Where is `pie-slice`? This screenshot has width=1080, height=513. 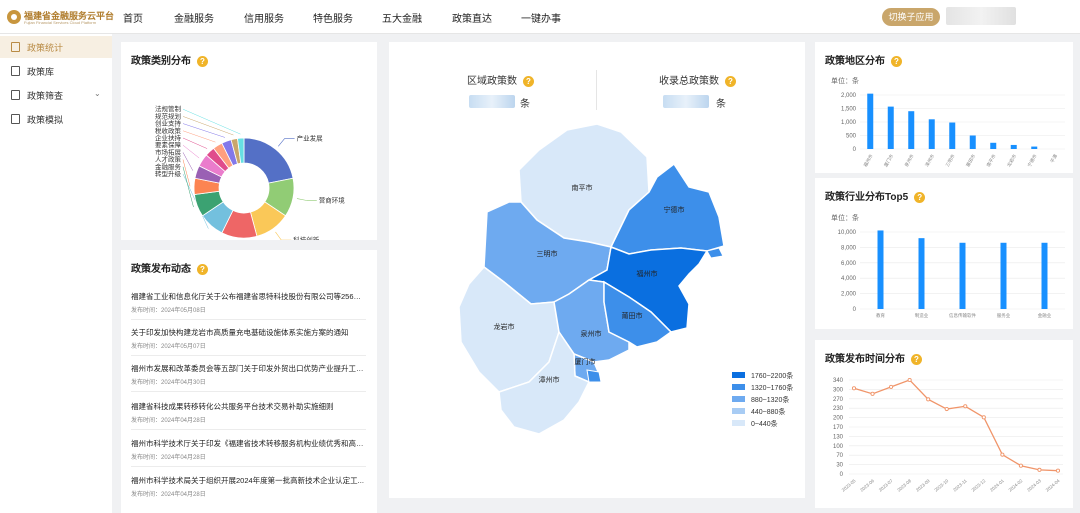
pie-slice is located at coordinates (268, 160).